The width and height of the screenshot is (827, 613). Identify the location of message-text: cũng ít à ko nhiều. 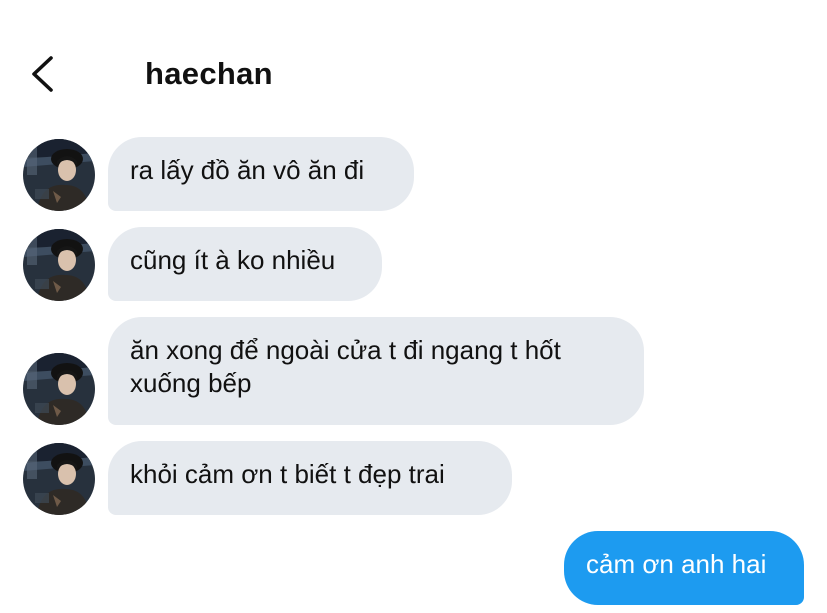
(233, 260).